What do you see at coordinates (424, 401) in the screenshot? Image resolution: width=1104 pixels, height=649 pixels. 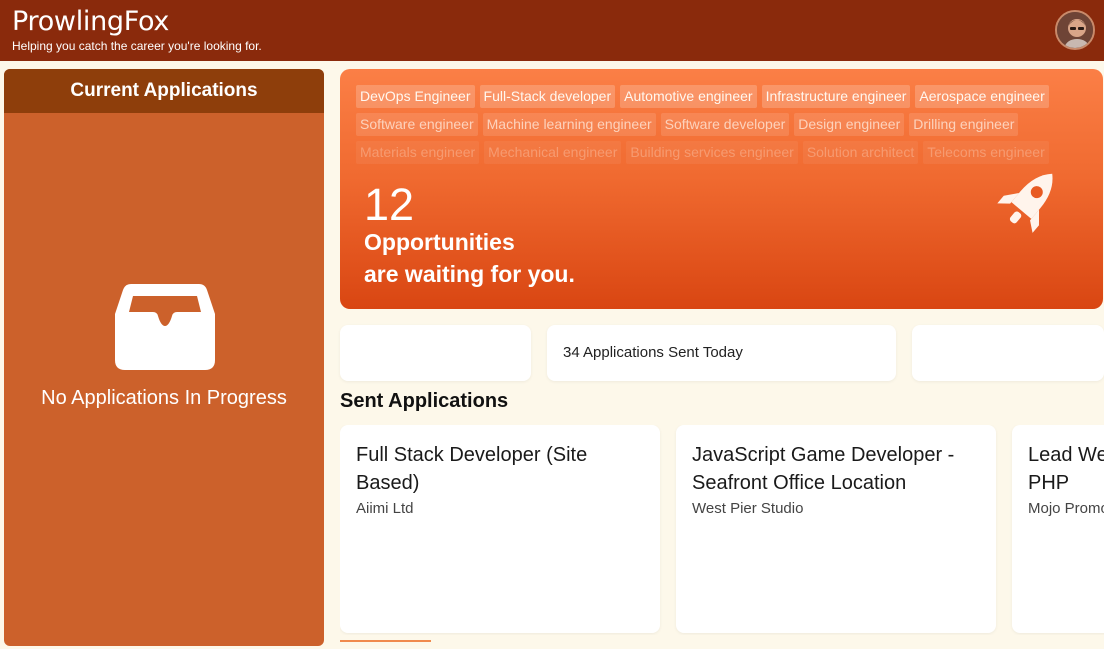 I see `sent-applications-title: Sent Applications` at bounding box center [424, 401].